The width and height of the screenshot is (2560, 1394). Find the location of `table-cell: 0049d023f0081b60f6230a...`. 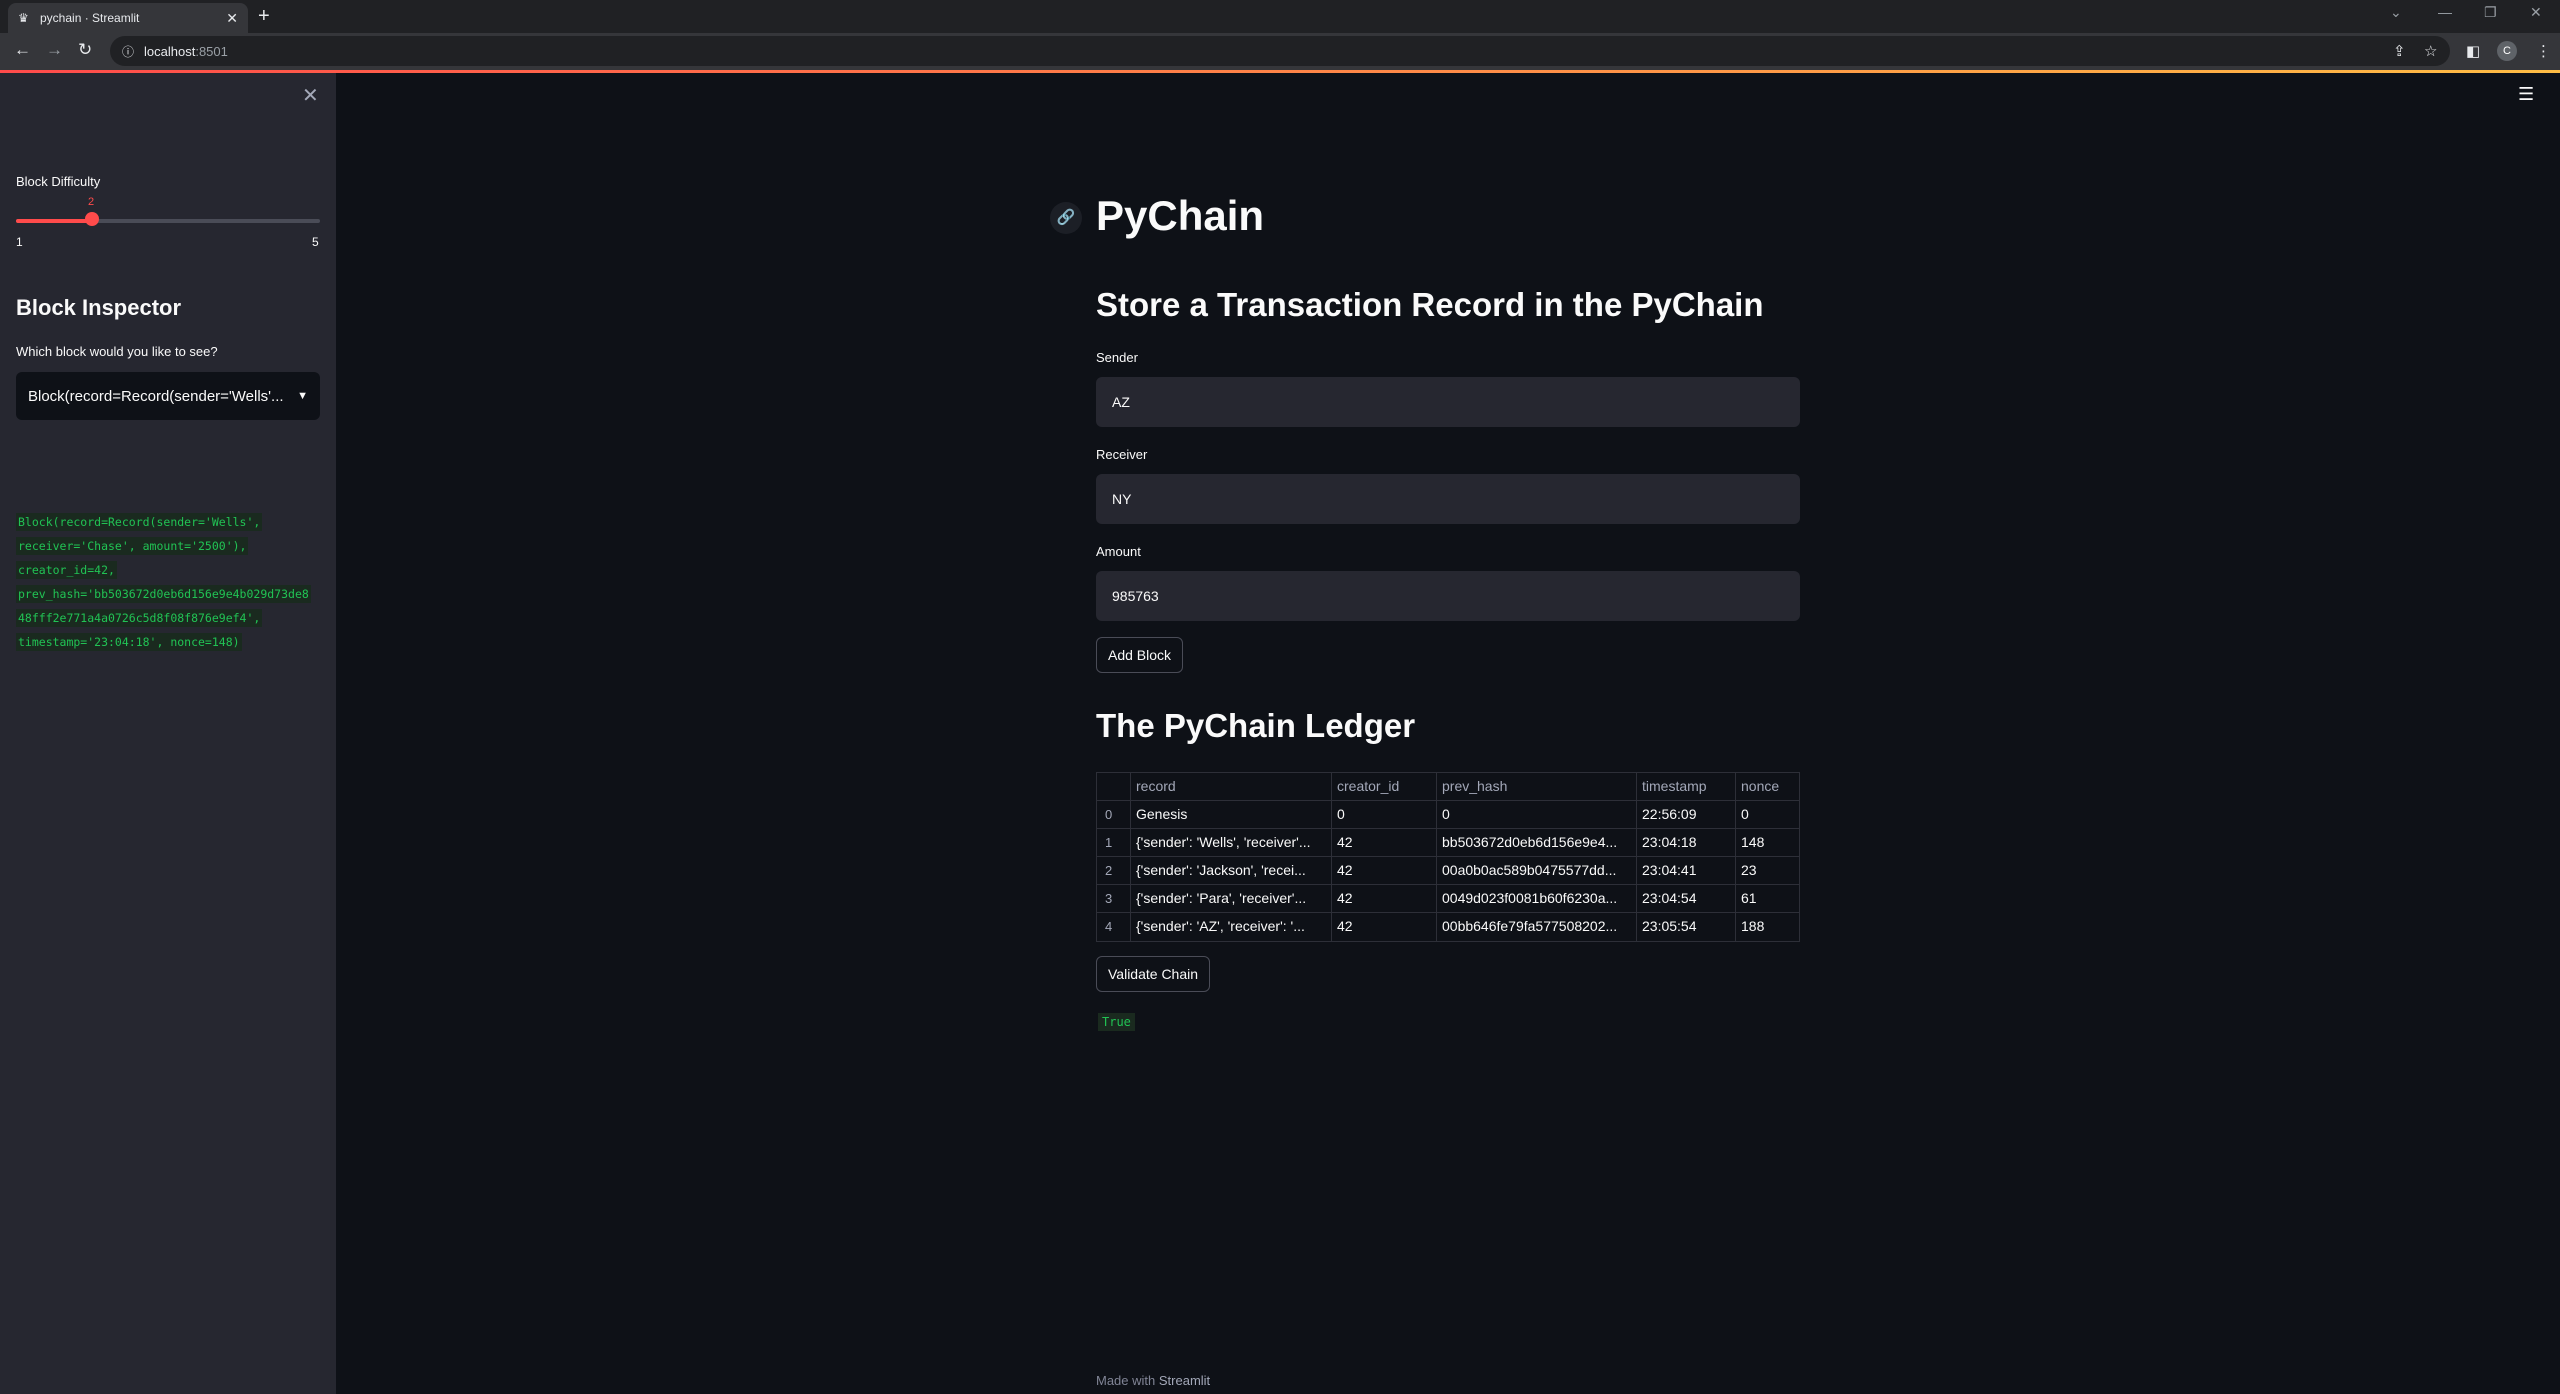

table-cell: 0049d023f0081b60f6230a... is located at coordinates (1537, 898).